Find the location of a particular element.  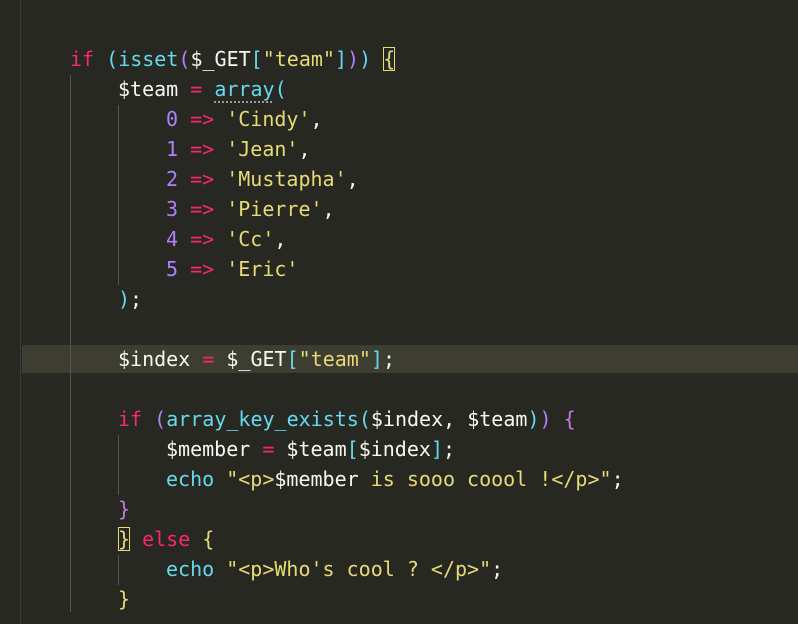

code-line-7: 4 => 'Cc', is located at coordinates (226, 239).